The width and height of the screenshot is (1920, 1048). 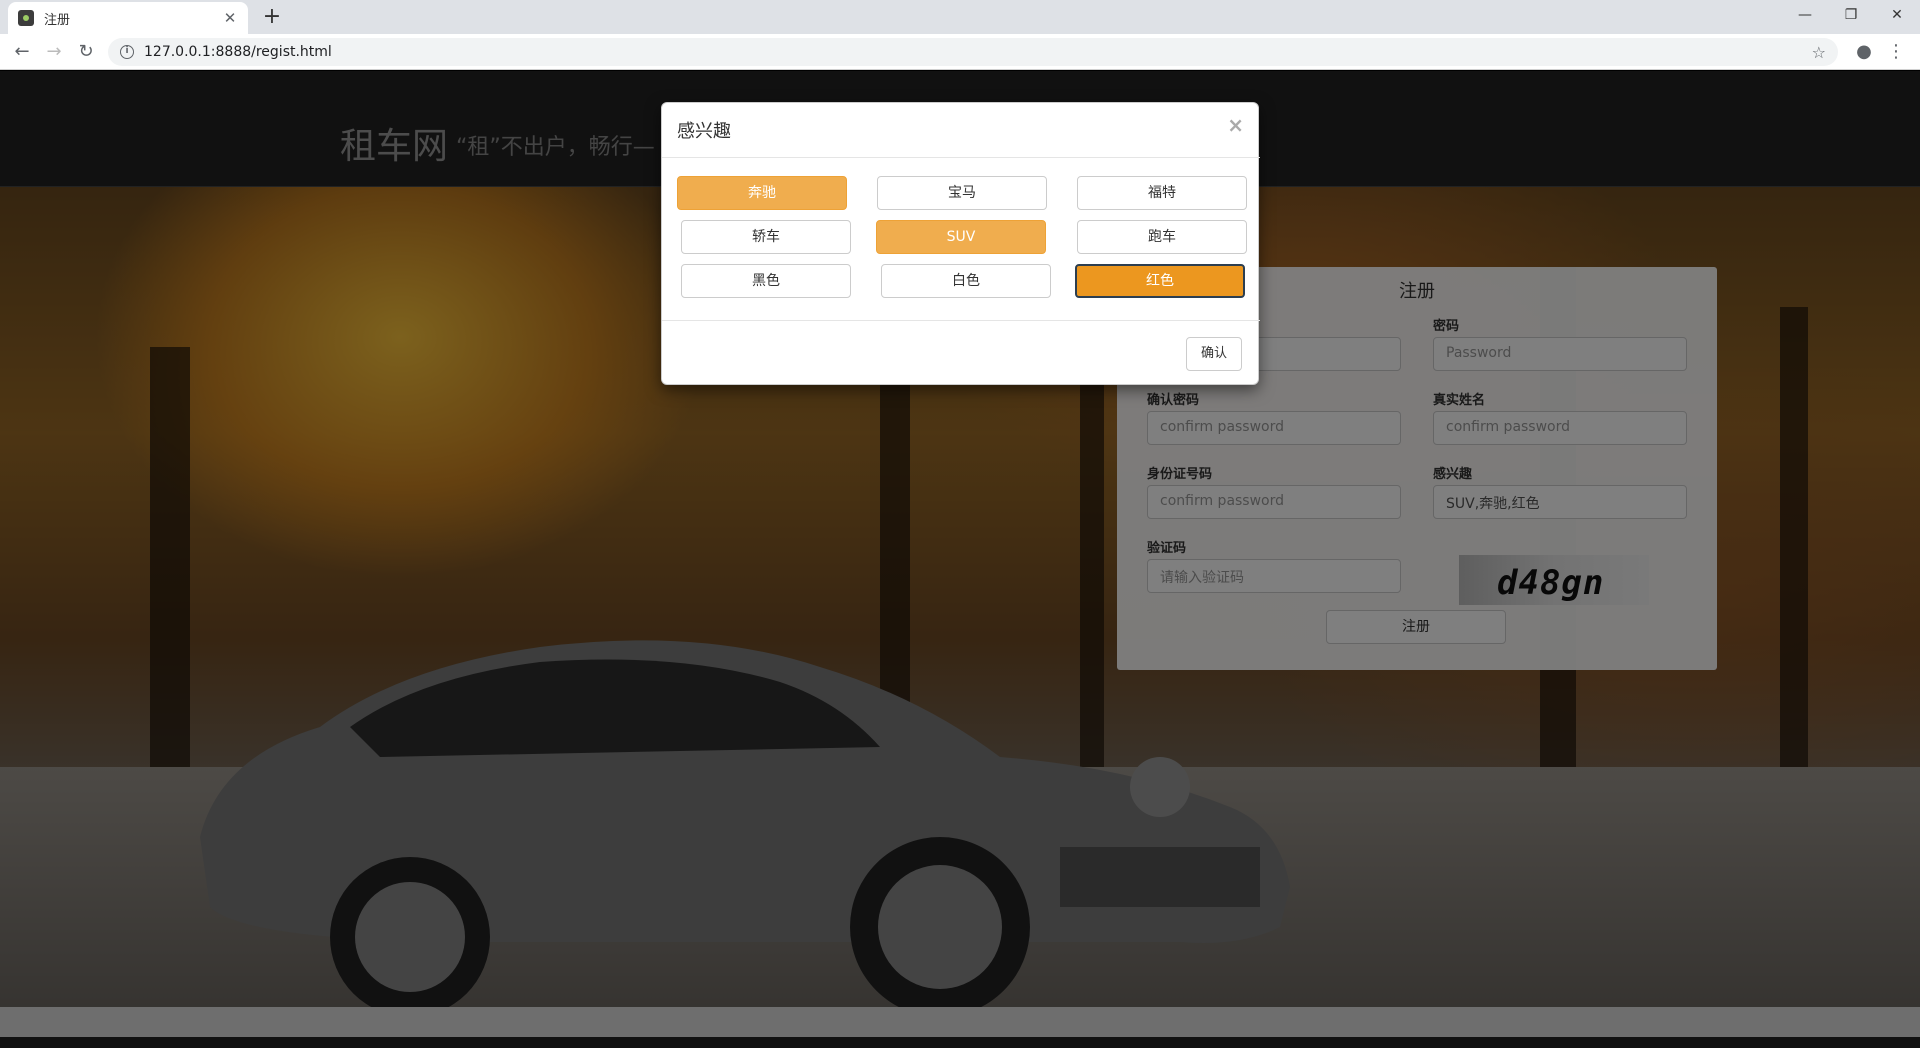 What do you see at coordinates (230, 18) in the screenshot?
I see `tab-close-icon: ✕` at bounding box center [230, 18].